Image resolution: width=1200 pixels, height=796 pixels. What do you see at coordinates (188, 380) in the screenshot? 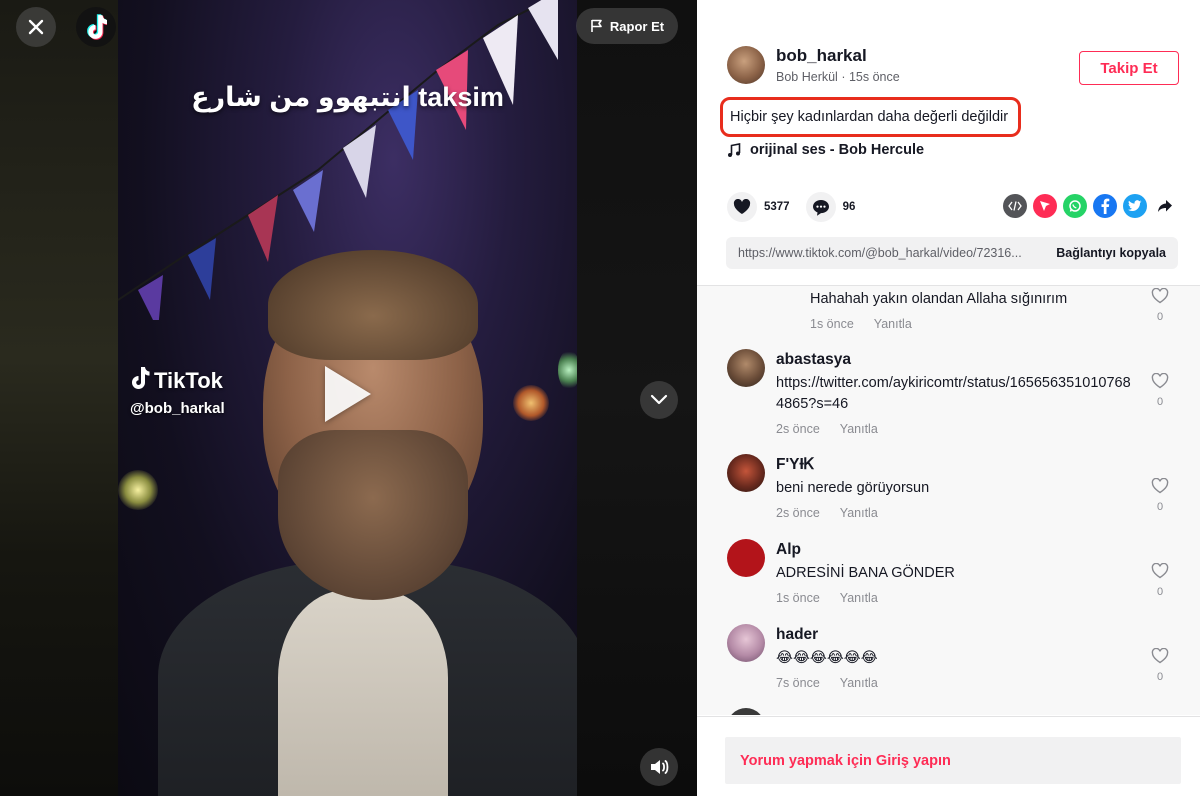
I see `watermark-brand: TikTok` at bounding box center [188, 380].